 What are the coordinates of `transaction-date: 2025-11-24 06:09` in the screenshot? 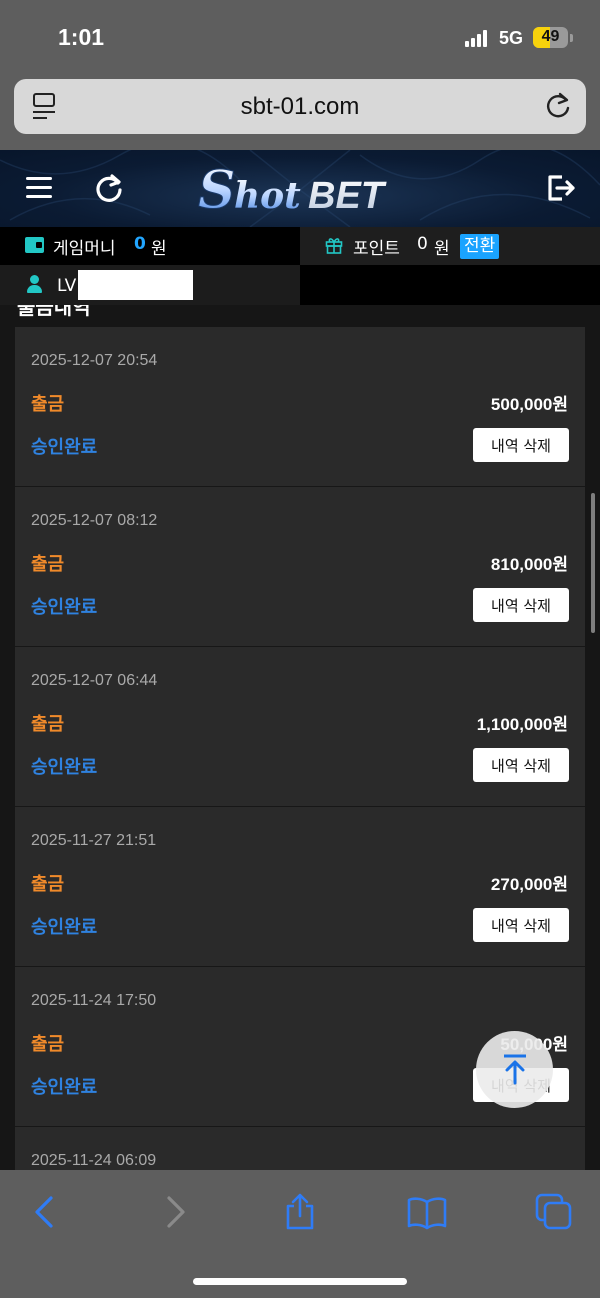 It's located at (94, 1160).